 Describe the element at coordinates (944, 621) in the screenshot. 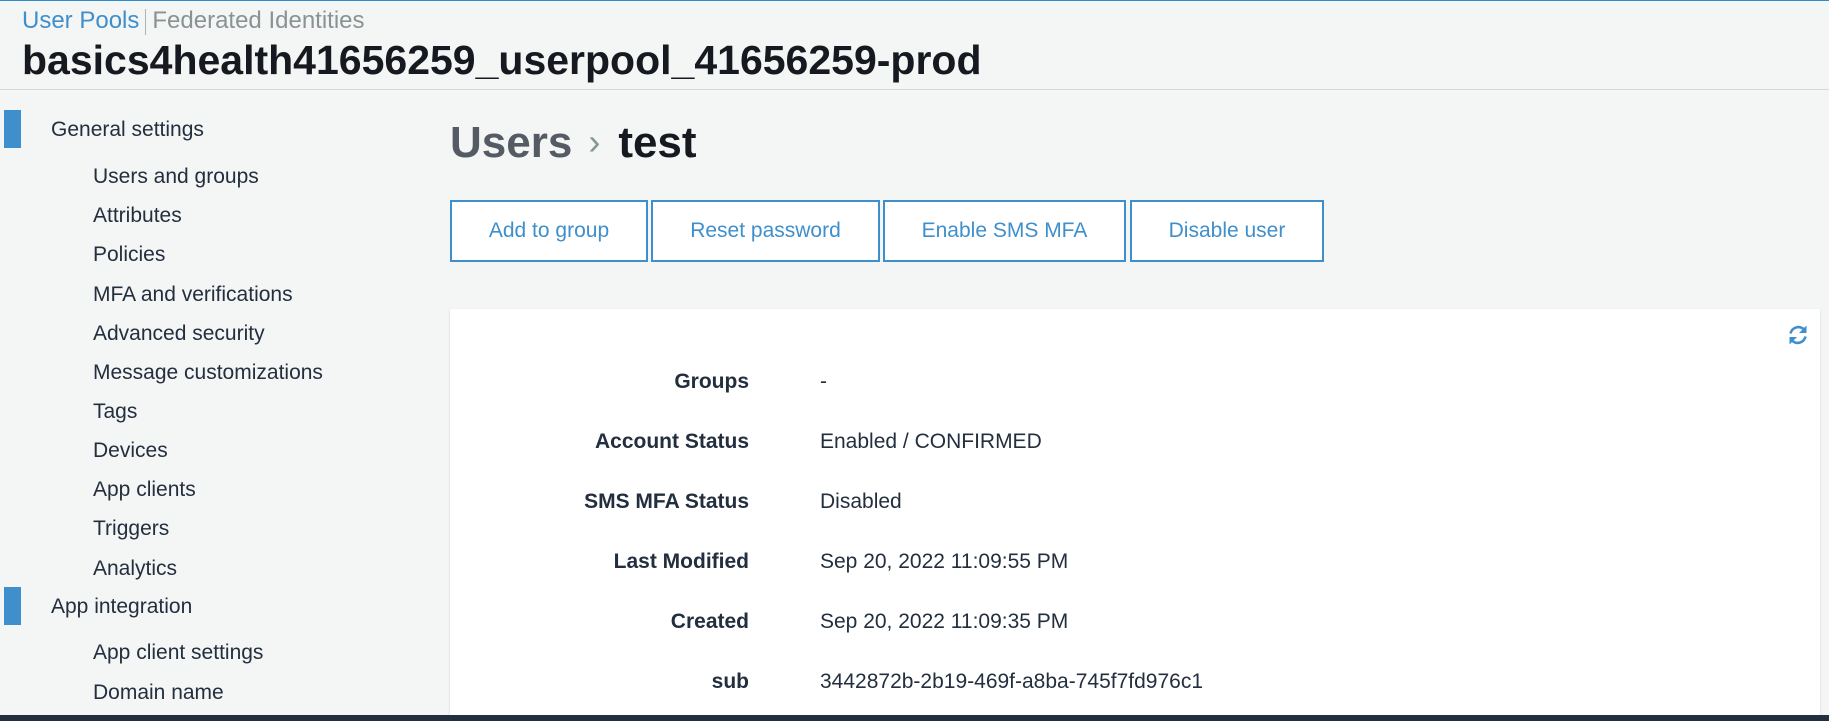

I see `detail-value: Sep 20, 2022 11:09:35 PM` at that location.